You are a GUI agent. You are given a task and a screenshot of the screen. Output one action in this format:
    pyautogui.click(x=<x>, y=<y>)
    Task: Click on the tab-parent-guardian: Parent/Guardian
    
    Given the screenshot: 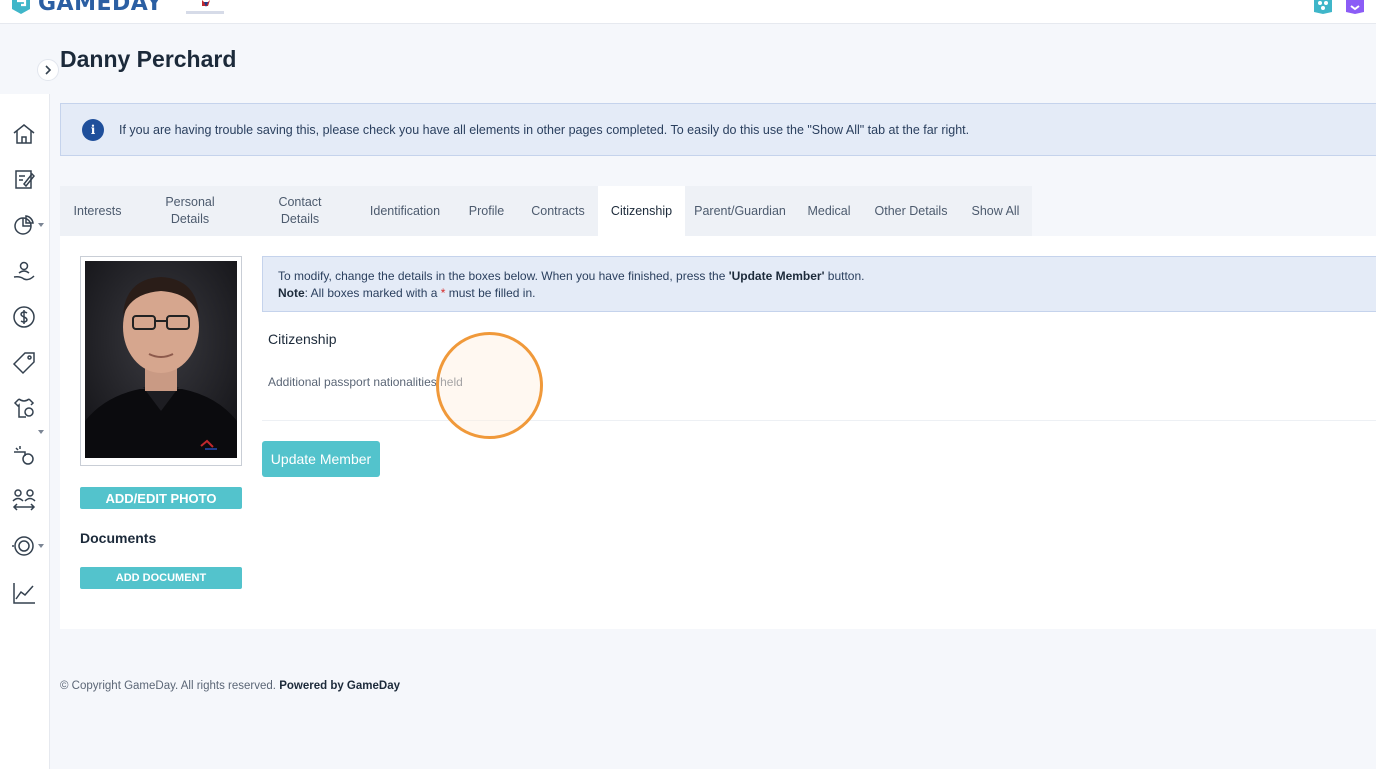 What is the action you would take?
    pyautogui.click(x=740, y=211)
    